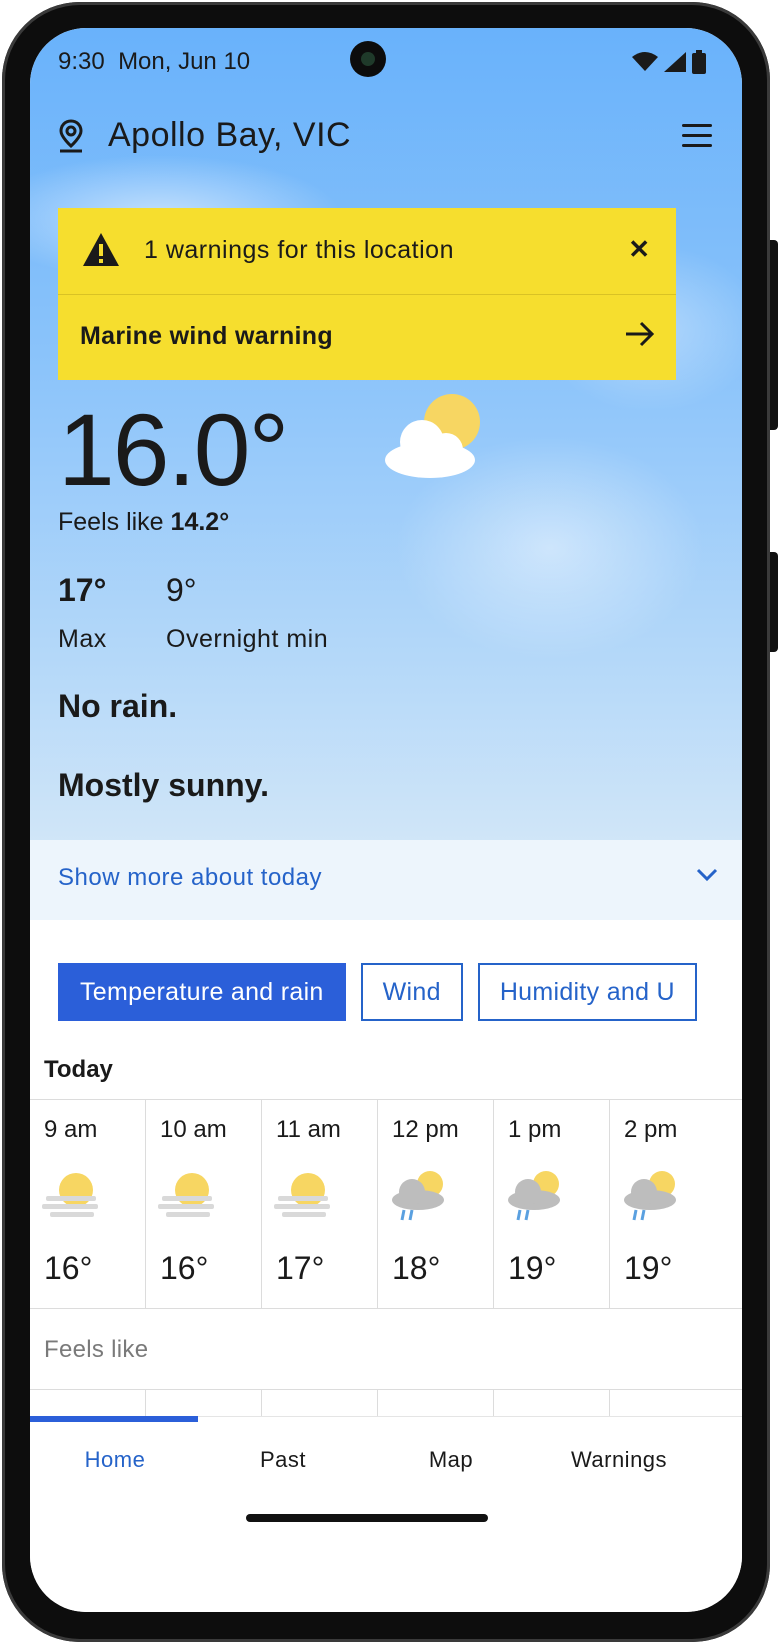 Image resolution: width=778 pixels, height=1649 pixels. Describe the element at coordinates (193, 1129) in the screenshot. I see `hour-time: 10 am` at that location.